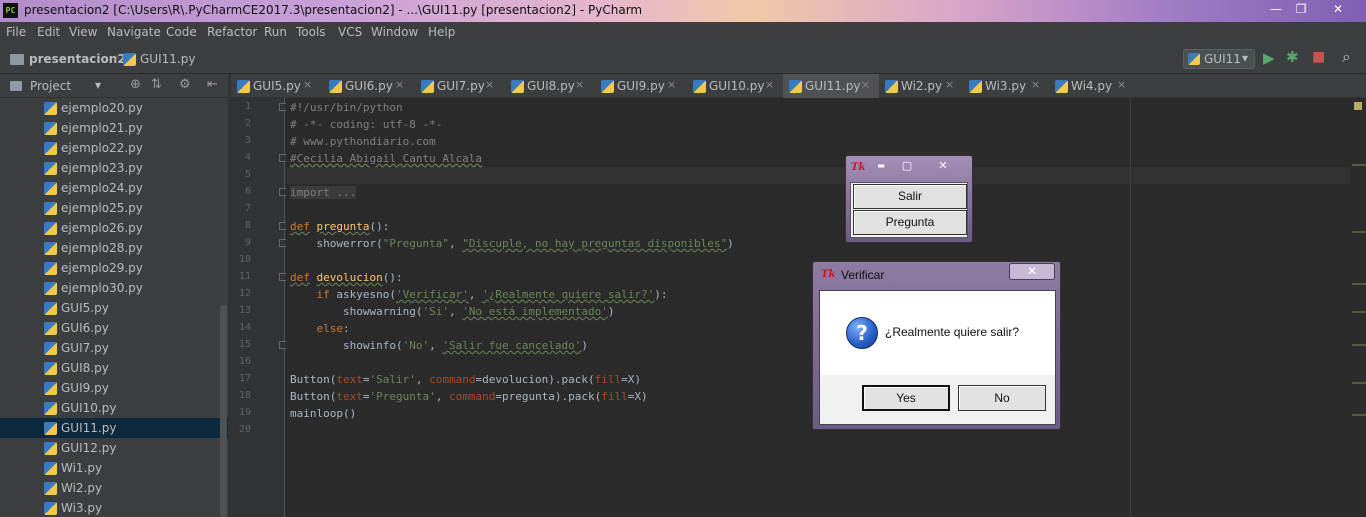 The height and width of the screenshot is (517, 1366). I want to click on line-number: 20, so click(244, 429).